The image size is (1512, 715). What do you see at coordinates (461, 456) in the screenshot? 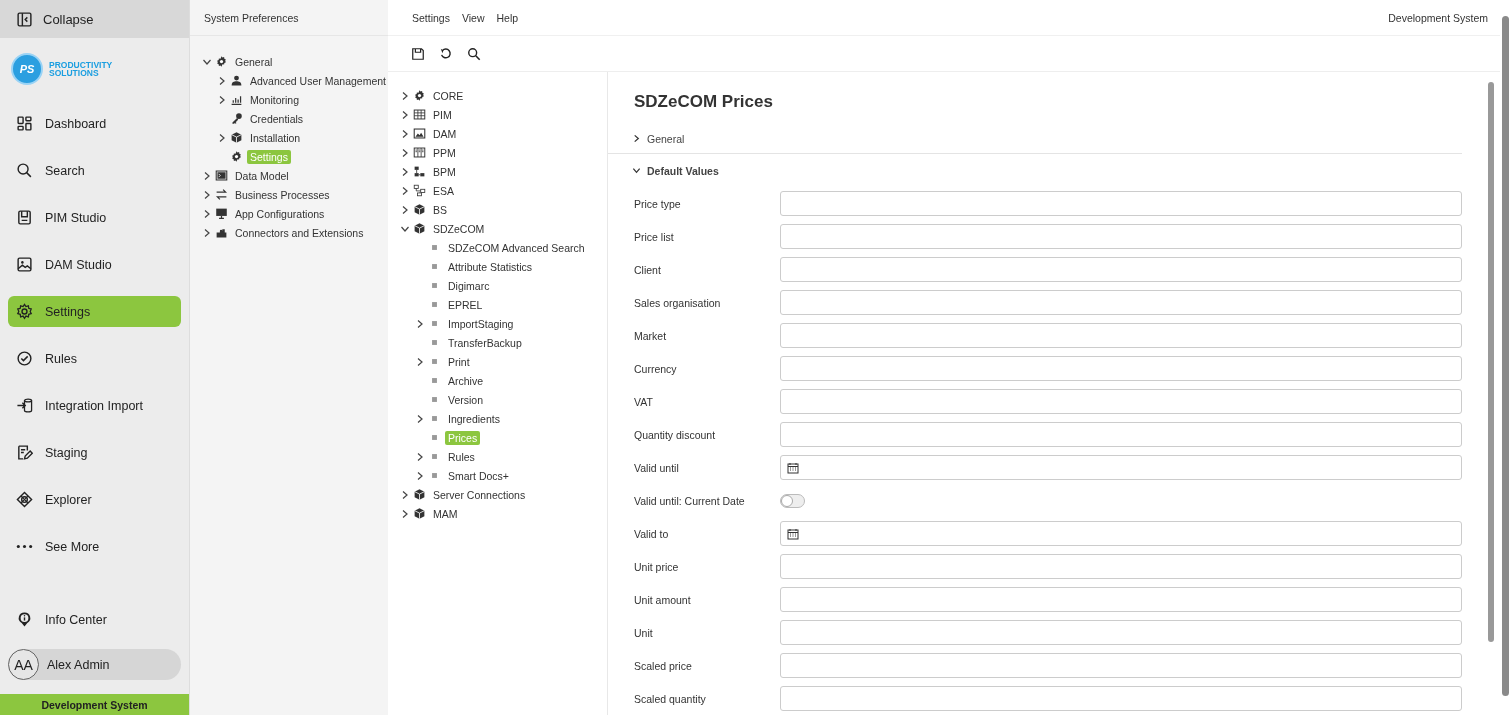
I see `tree-item: Rules` at bounding box center [461, 456].